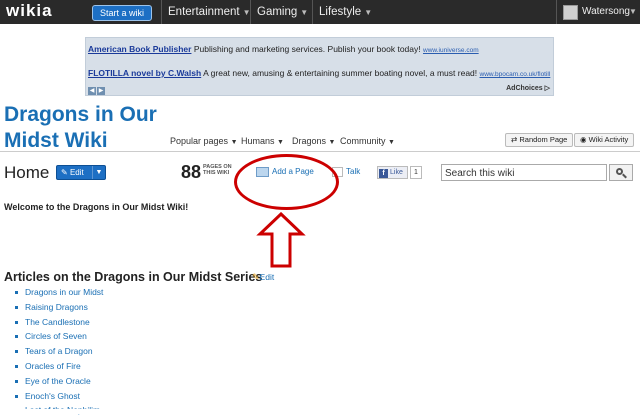 The width and height of the screenshot is (640, 420). I want to click on wiki-nav-popular-pages: Popular pages ▼, so click(204, 141).